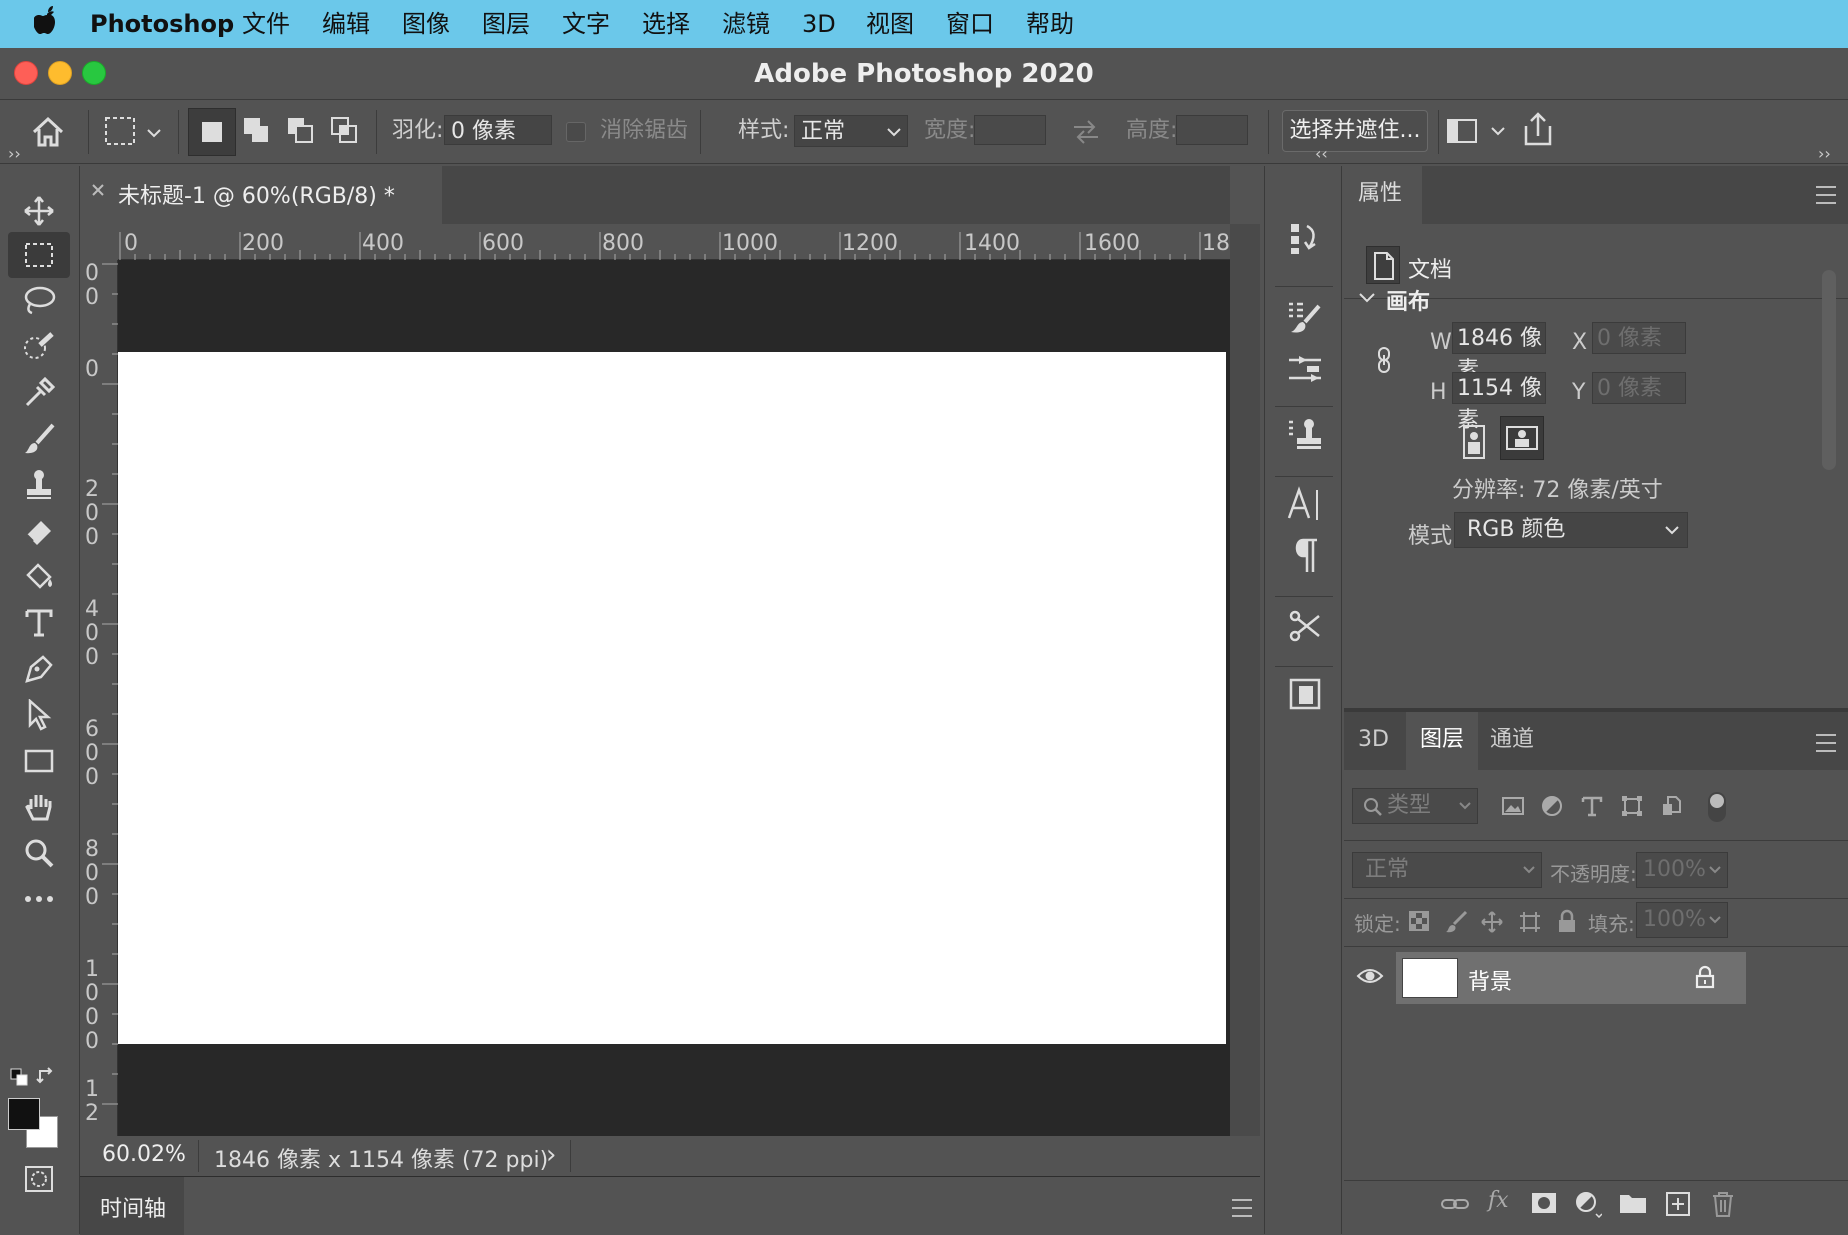 This screenshot has width=1848, height=1235. Describe the element at coordinates (1571, 530) in the screenshot. I see `mode-select: RGB 颜色` at that location.